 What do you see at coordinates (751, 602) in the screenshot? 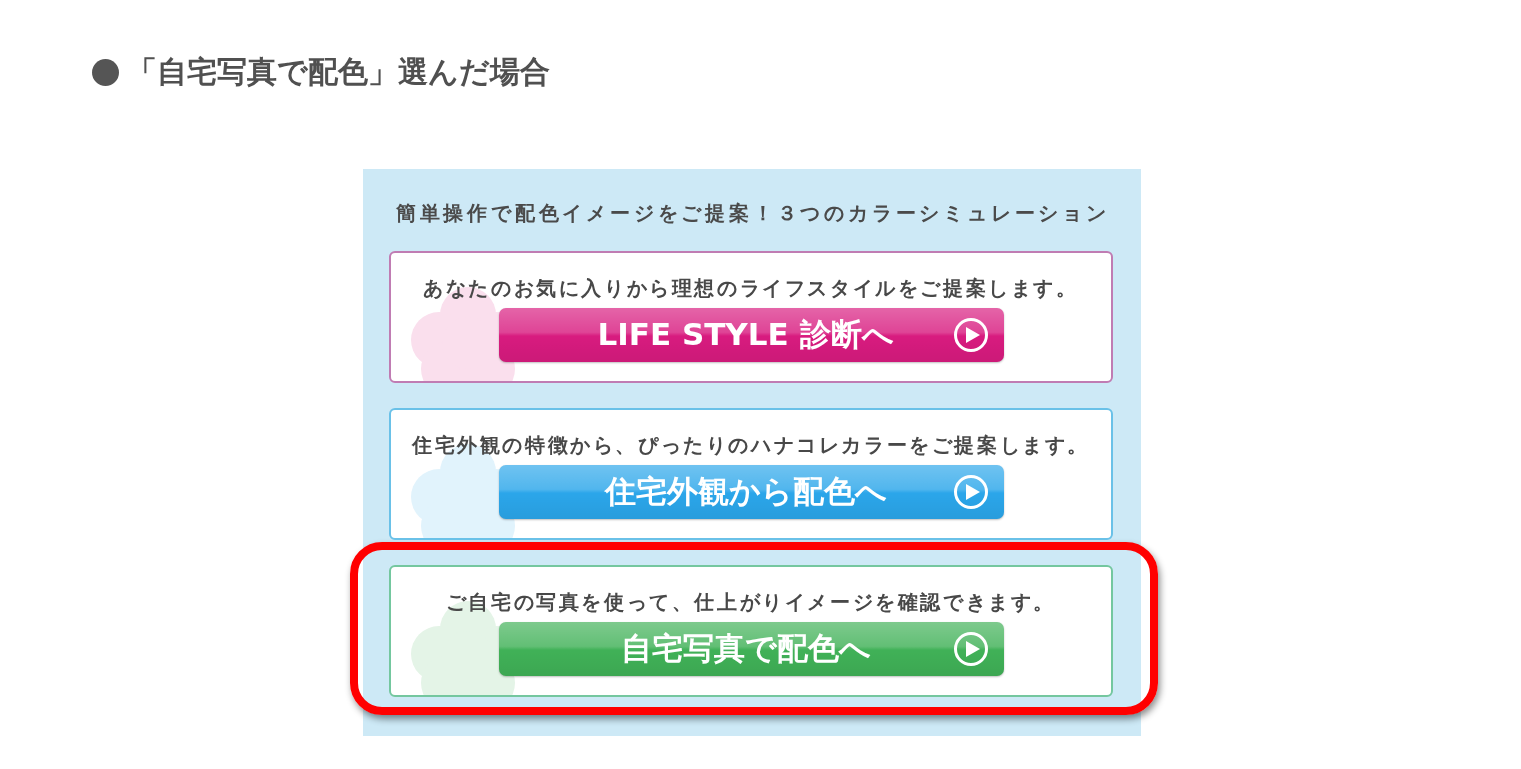
I see `option-description: ご自宅の写真を使って、仕上がりイメージを確認できます。` at bounding box center [751, 602].